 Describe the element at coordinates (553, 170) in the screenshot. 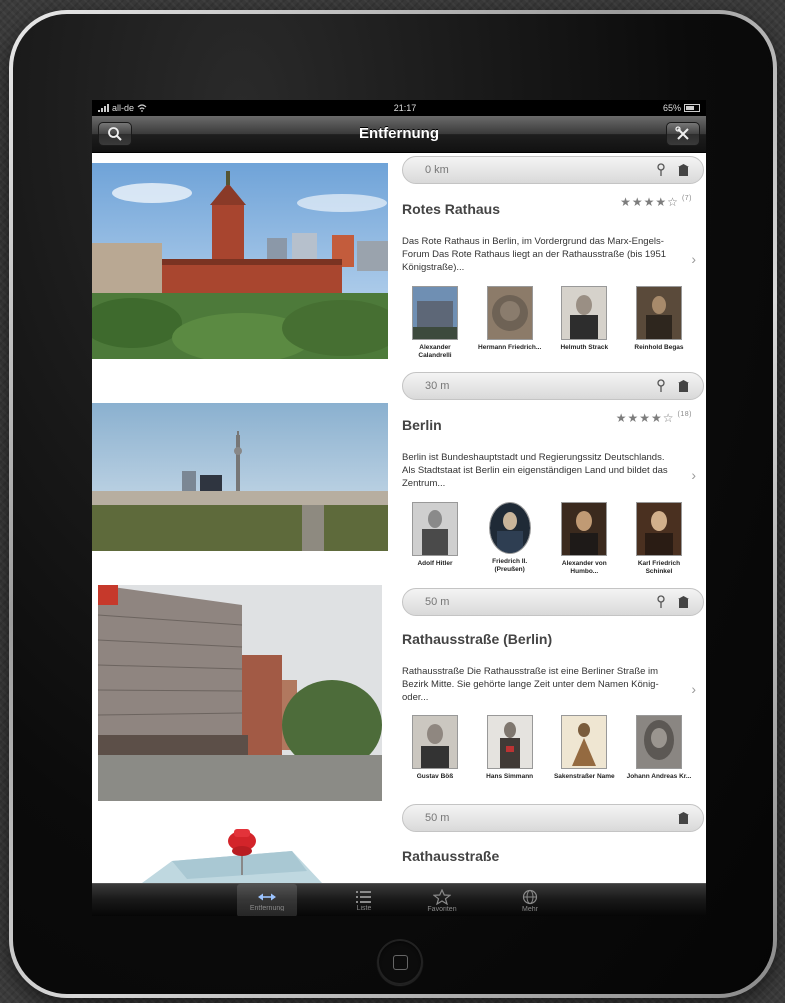

I see `distance-bar: 0 km` at that location.